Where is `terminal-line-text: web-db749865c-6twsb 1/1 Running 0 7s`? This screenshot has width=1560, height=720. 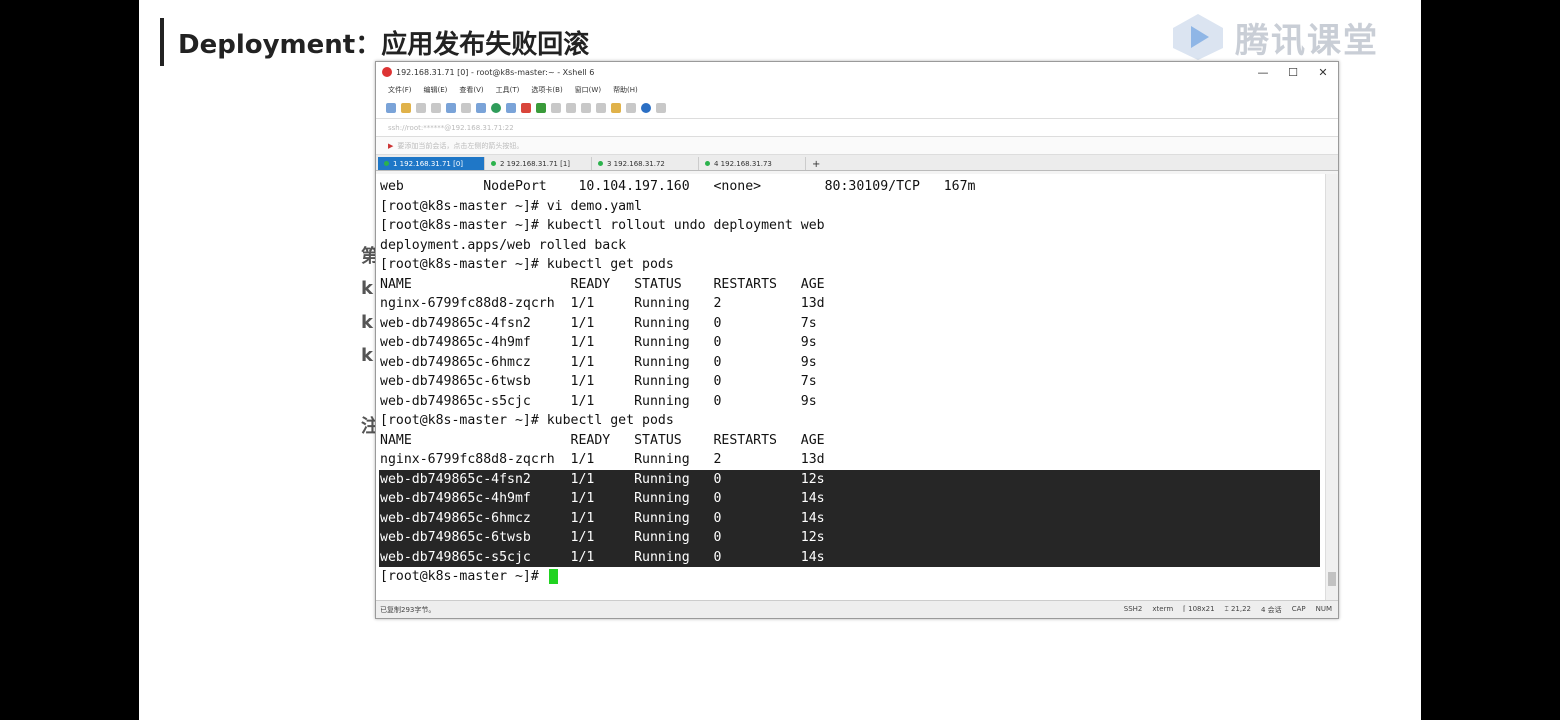 terminal-line-text: web-db749865c-6twsb 1/1 Running 0 7s is located at coordinates (598, 381).